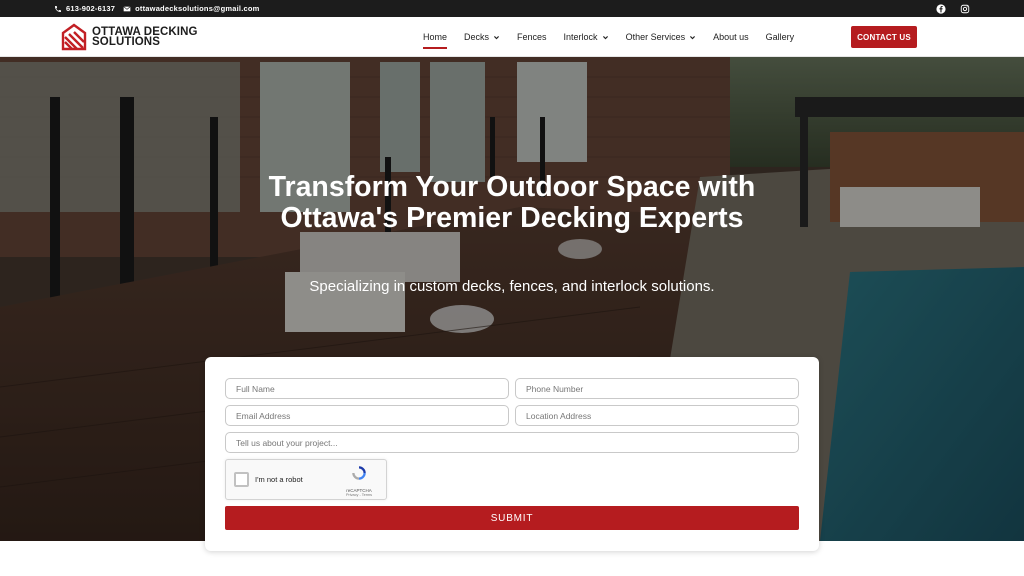  I want to click on email-address-input: Email Address, so click(367, 415).